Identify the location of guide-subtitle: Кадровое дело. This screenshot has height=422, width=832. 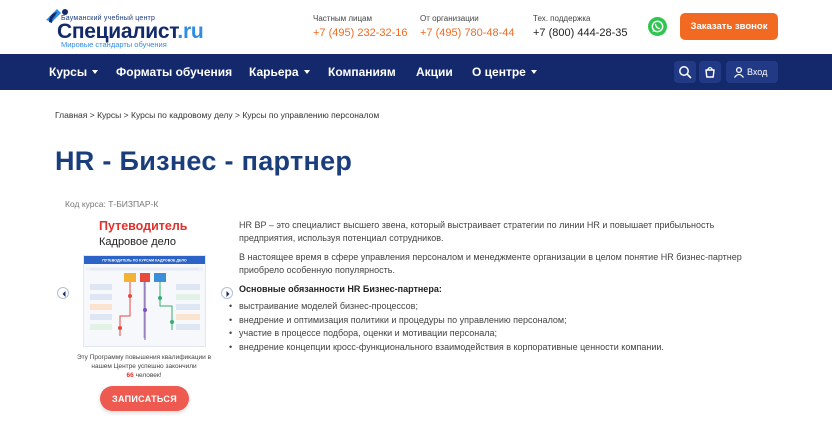
(138, 242).